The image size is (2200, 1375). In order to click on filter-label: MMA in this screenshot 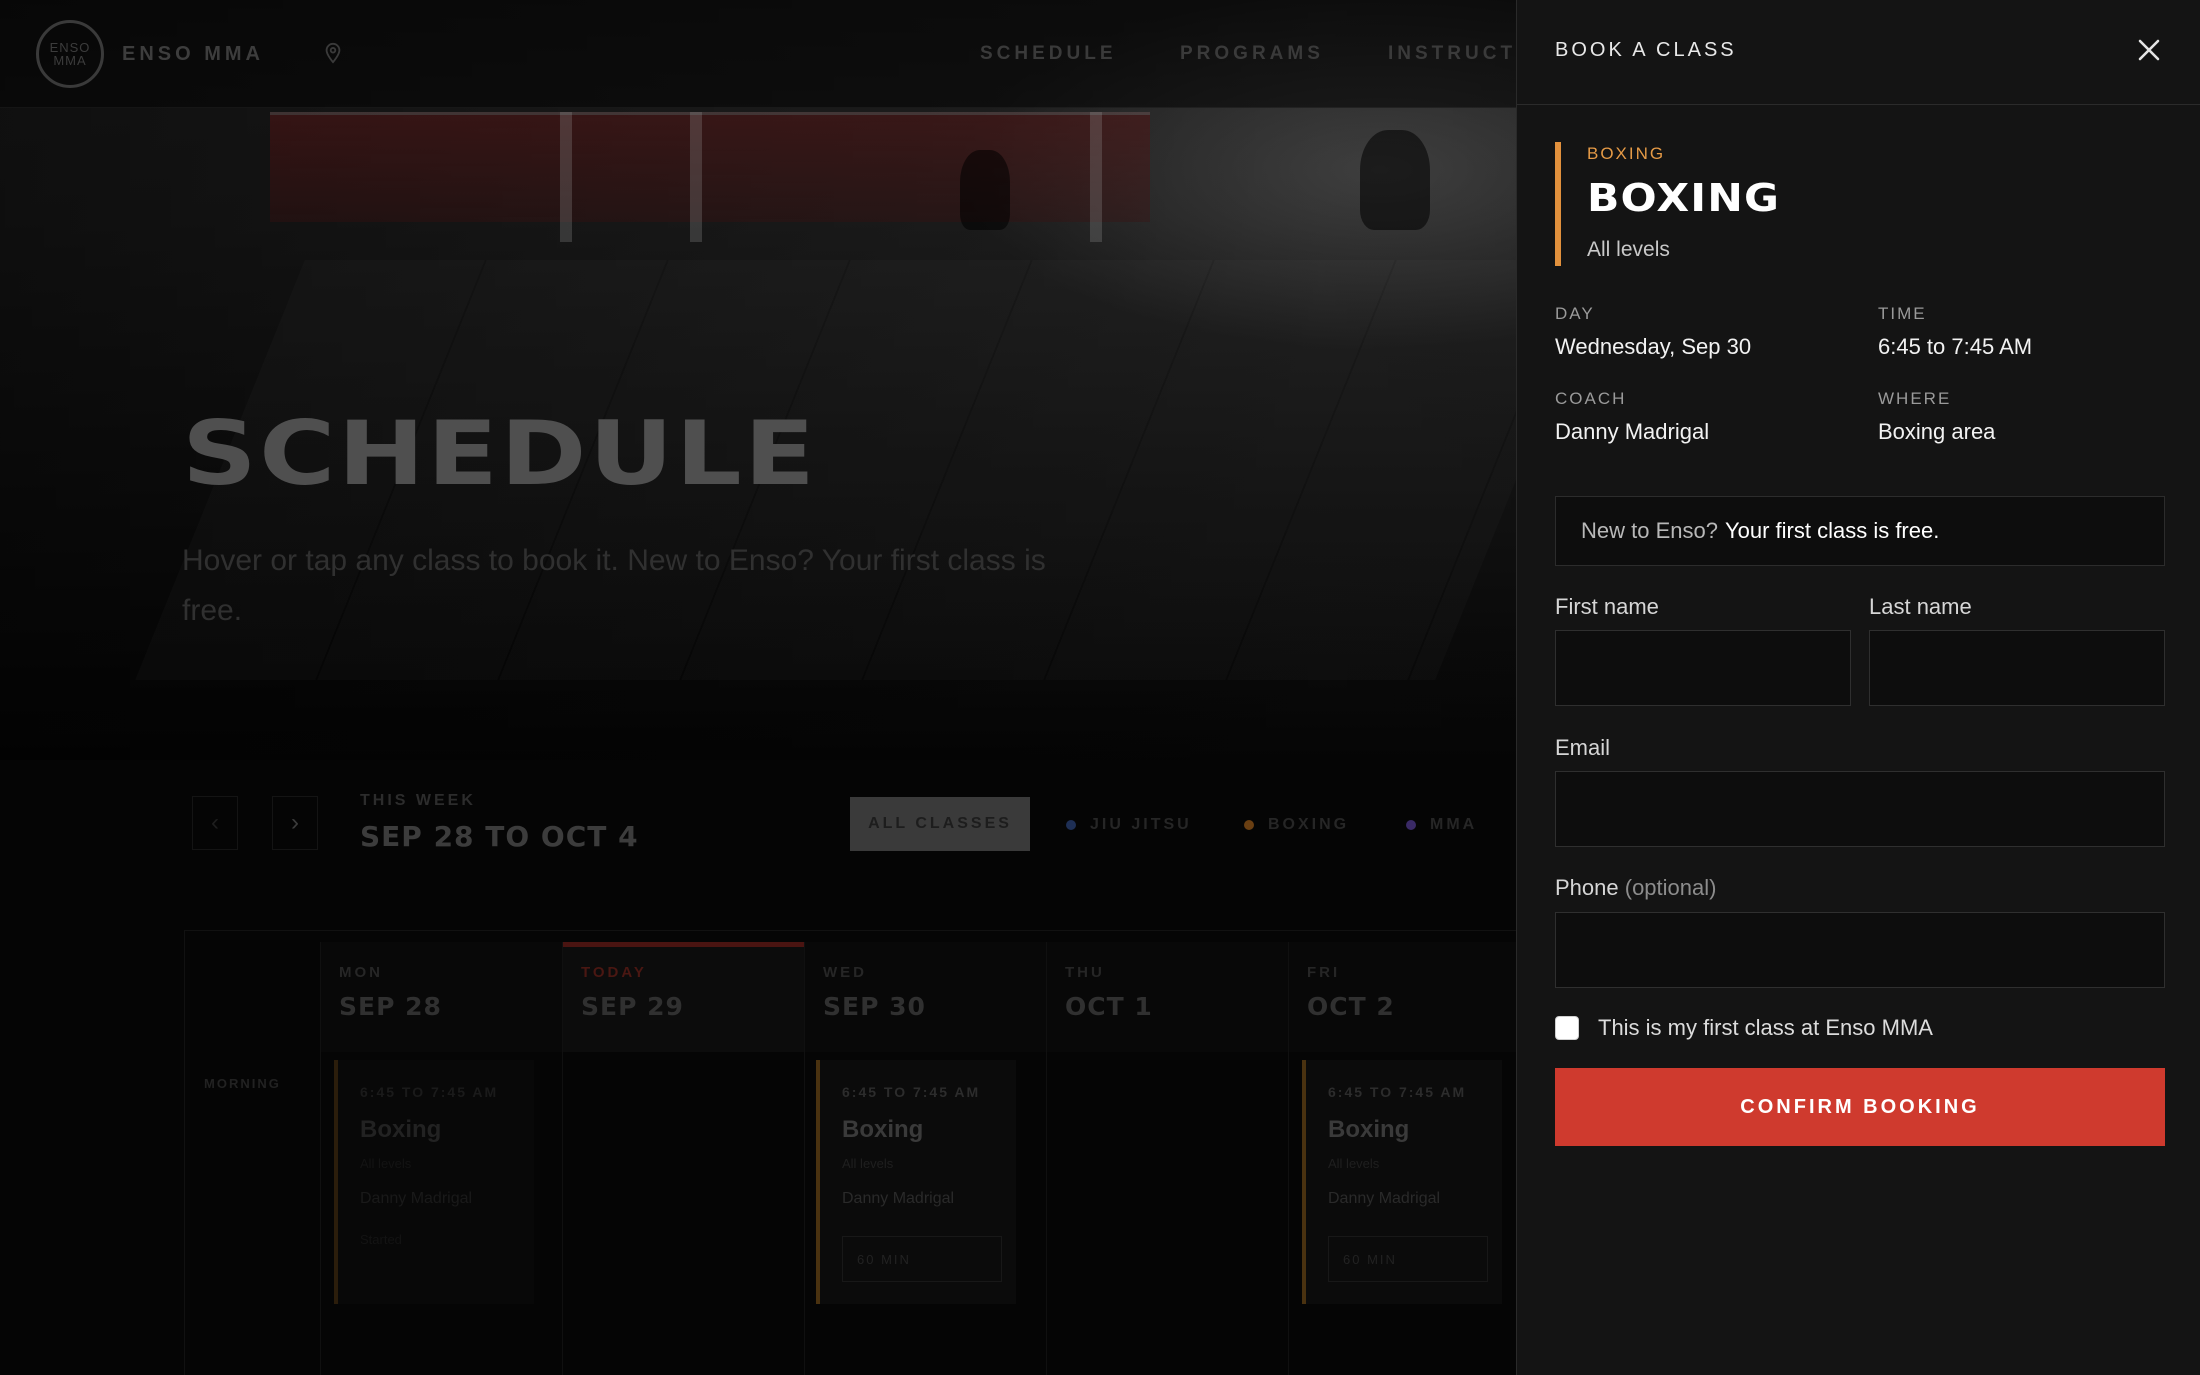, I will do `click(1454, 824)`.